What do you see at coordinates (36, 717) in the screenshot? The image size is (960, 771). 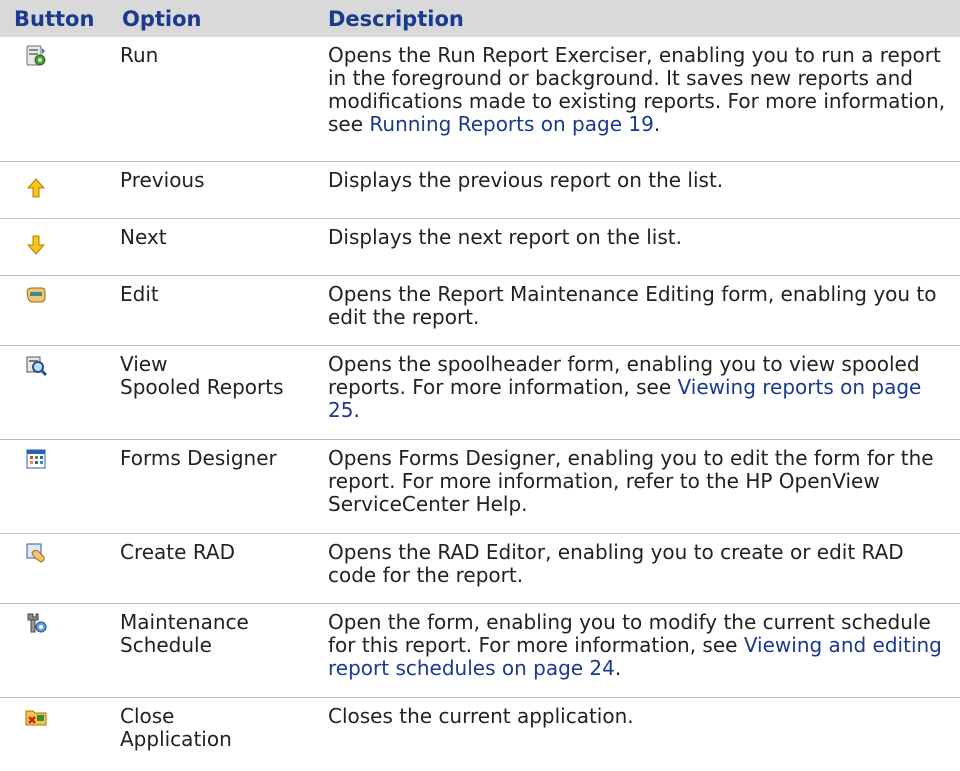 I see `close-application-icon` at bounding box center [36, 717].